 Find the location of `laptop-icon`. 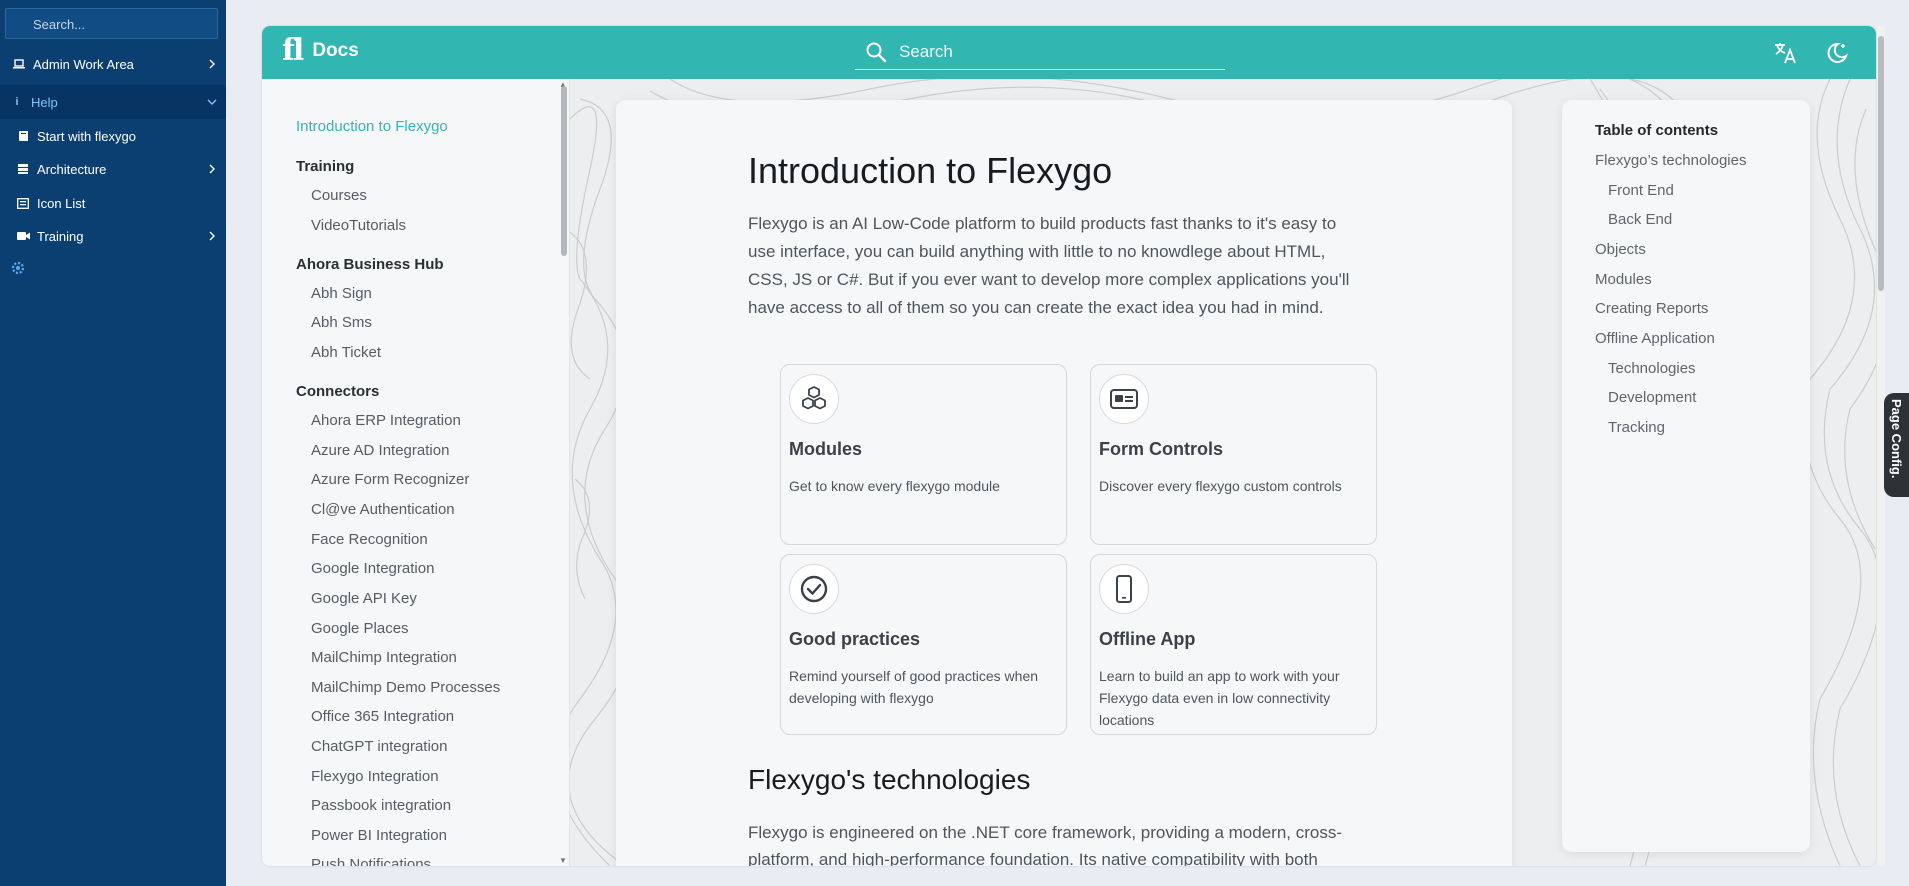

laptop-icon is located at coordinates (19, 64).